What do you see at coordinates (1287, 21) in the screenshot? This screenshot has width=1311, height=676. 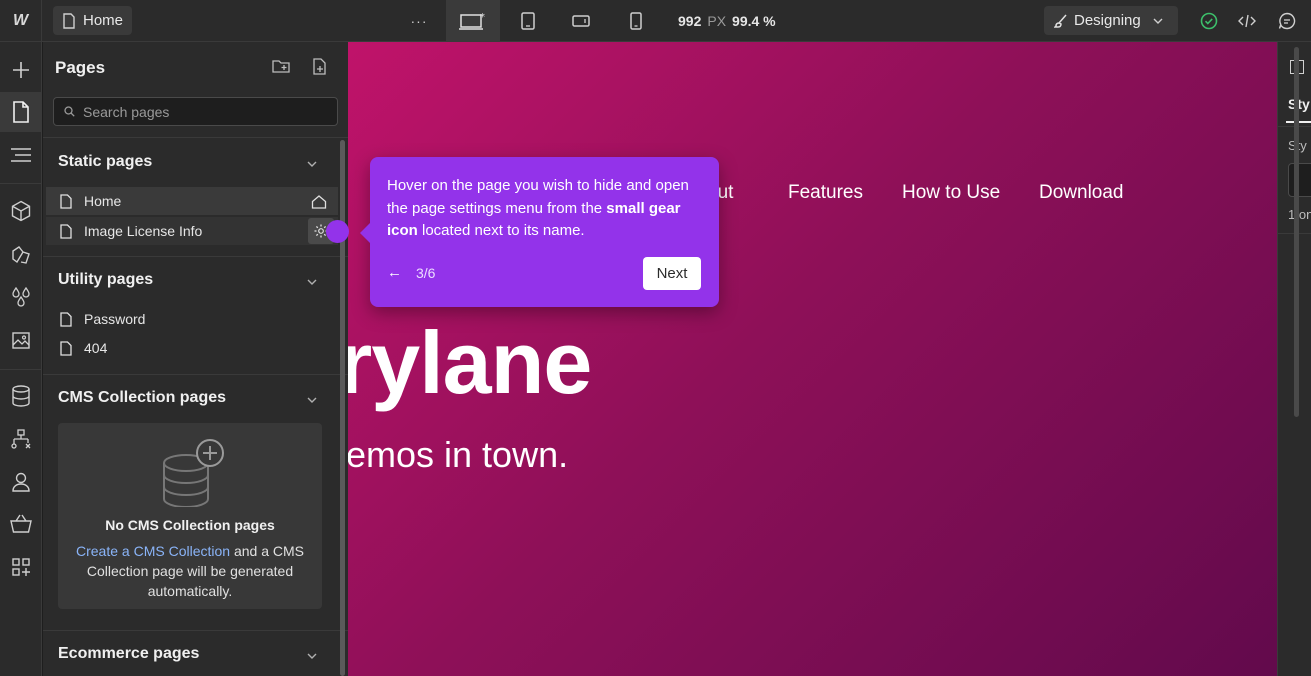 I see `comments-button` at bounding box center [1287, 21].